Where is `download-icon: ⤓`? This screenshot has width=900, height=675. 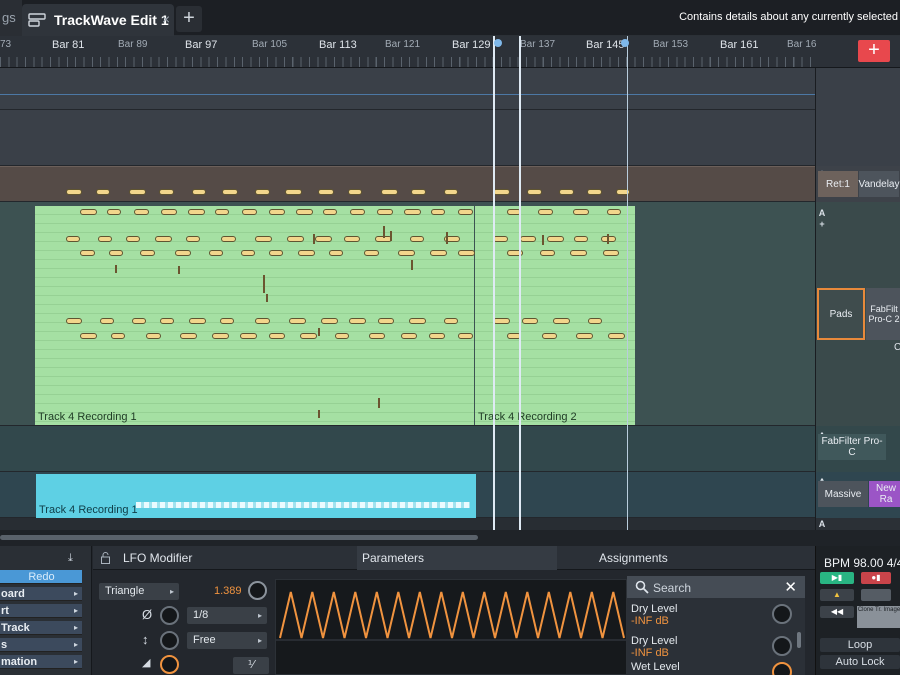
download-icon: ⤓ is located at coordinates (70, 558).